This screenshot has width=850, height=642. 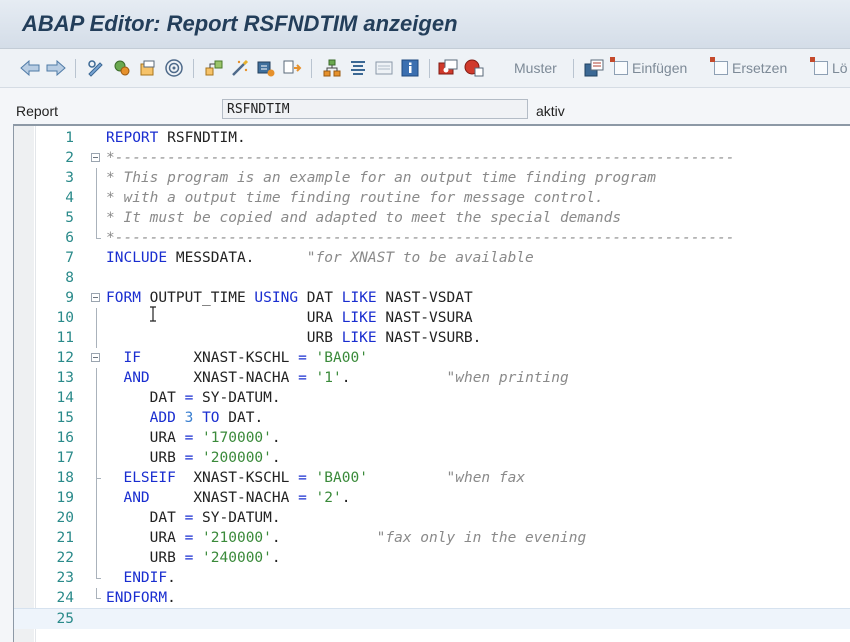 I want to click on line-number: 18, so click(x=65, y=478).